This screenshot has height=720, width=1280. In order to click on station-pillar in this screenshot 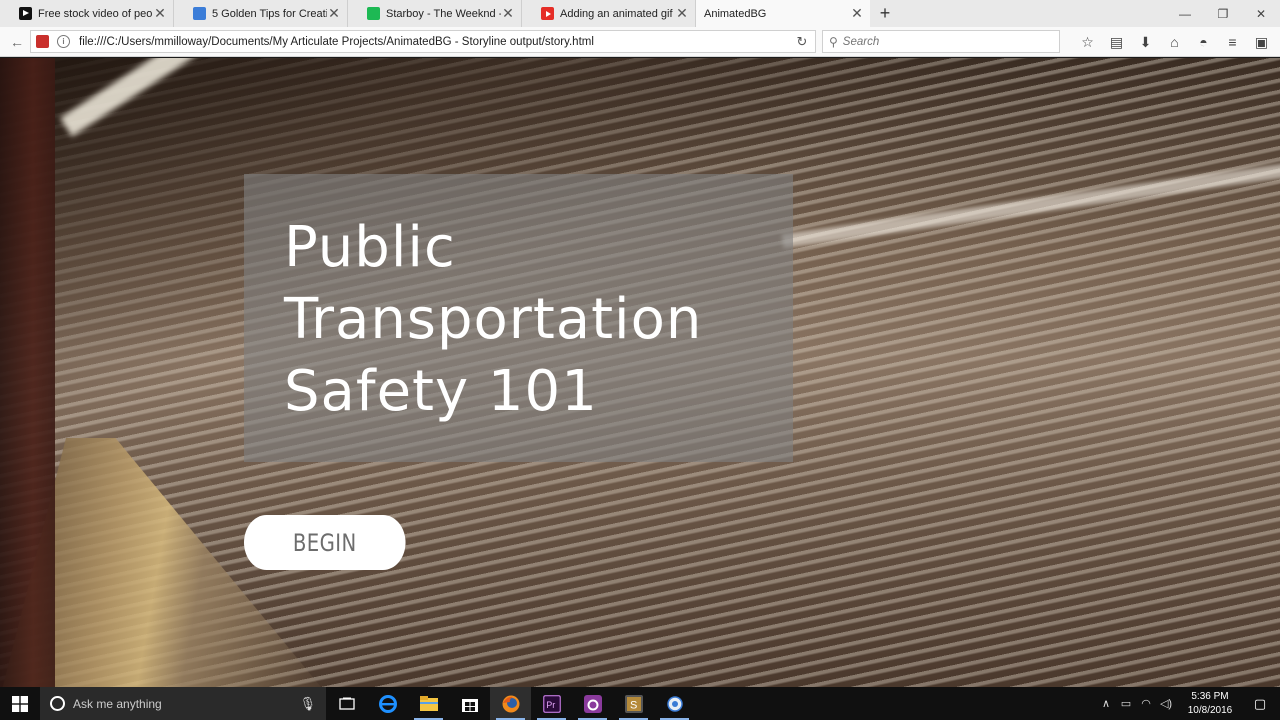, I will do `click(27, 372)`.